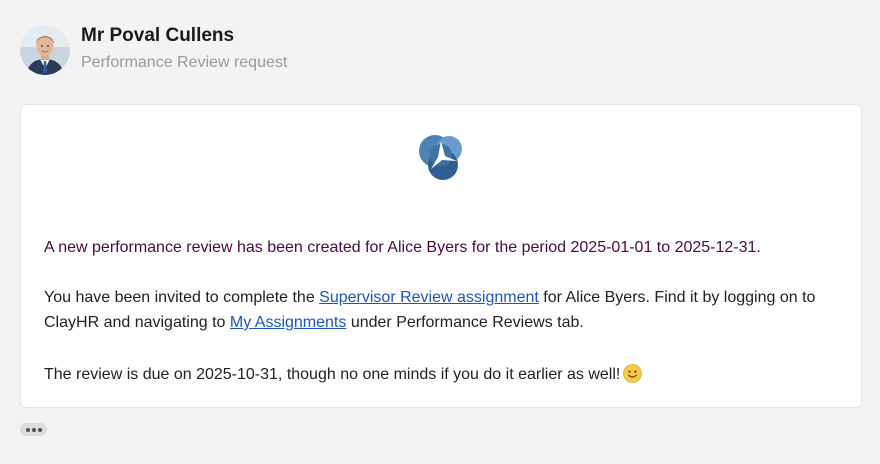 The image size is (880, 464). I want to click on message-subject: Performance Review request, so click(184, 62).